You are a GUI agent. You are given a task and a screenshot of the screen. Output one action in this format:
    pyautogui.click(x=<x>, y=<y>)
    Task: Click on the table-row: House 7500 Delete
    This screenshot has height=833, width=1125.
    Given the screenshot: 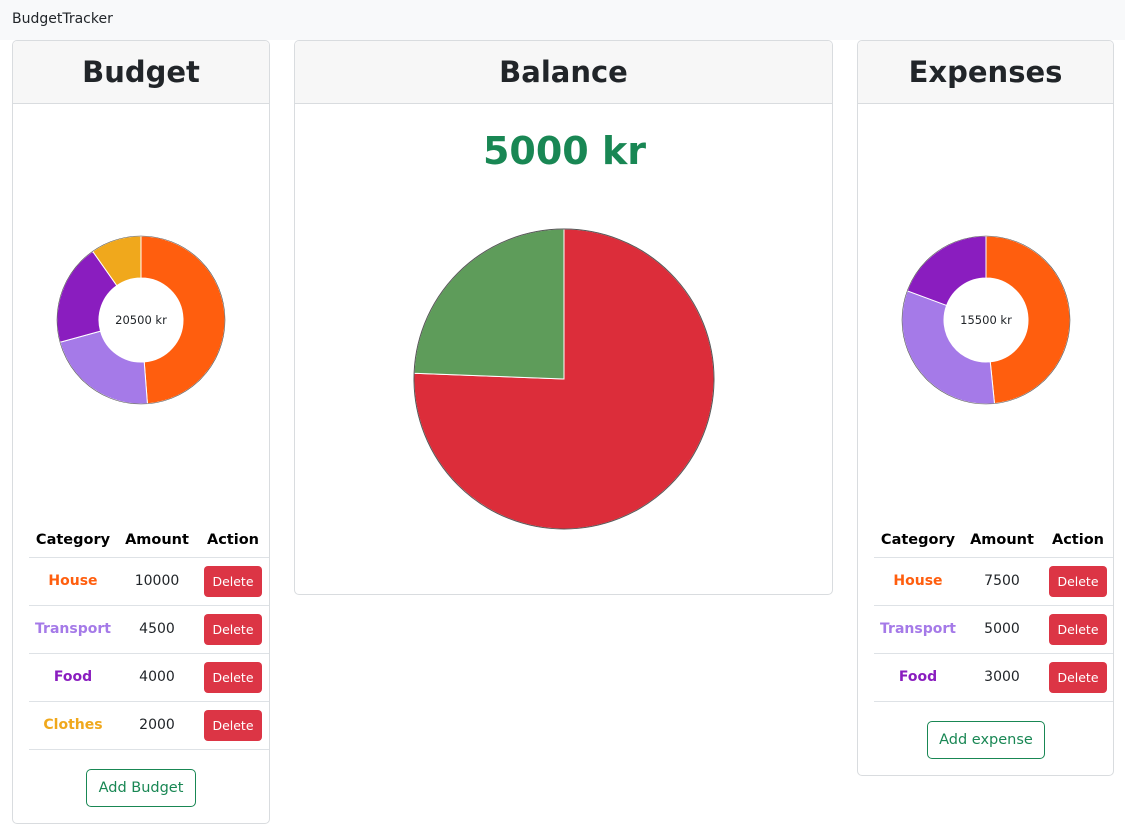 What is the action you would take?
    pyautogui.click(x=993, y=581)
    